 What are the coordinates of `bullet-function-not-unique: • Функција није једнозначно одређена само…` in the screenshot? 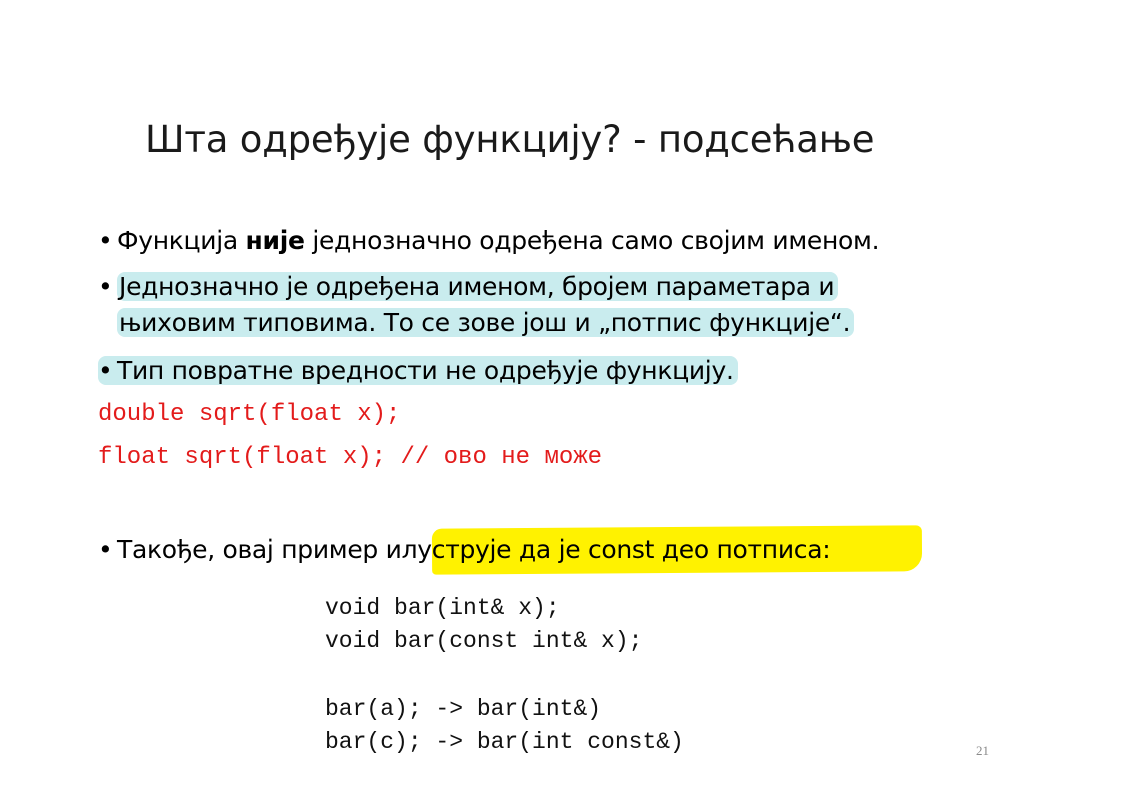 It's located at (489, 241).